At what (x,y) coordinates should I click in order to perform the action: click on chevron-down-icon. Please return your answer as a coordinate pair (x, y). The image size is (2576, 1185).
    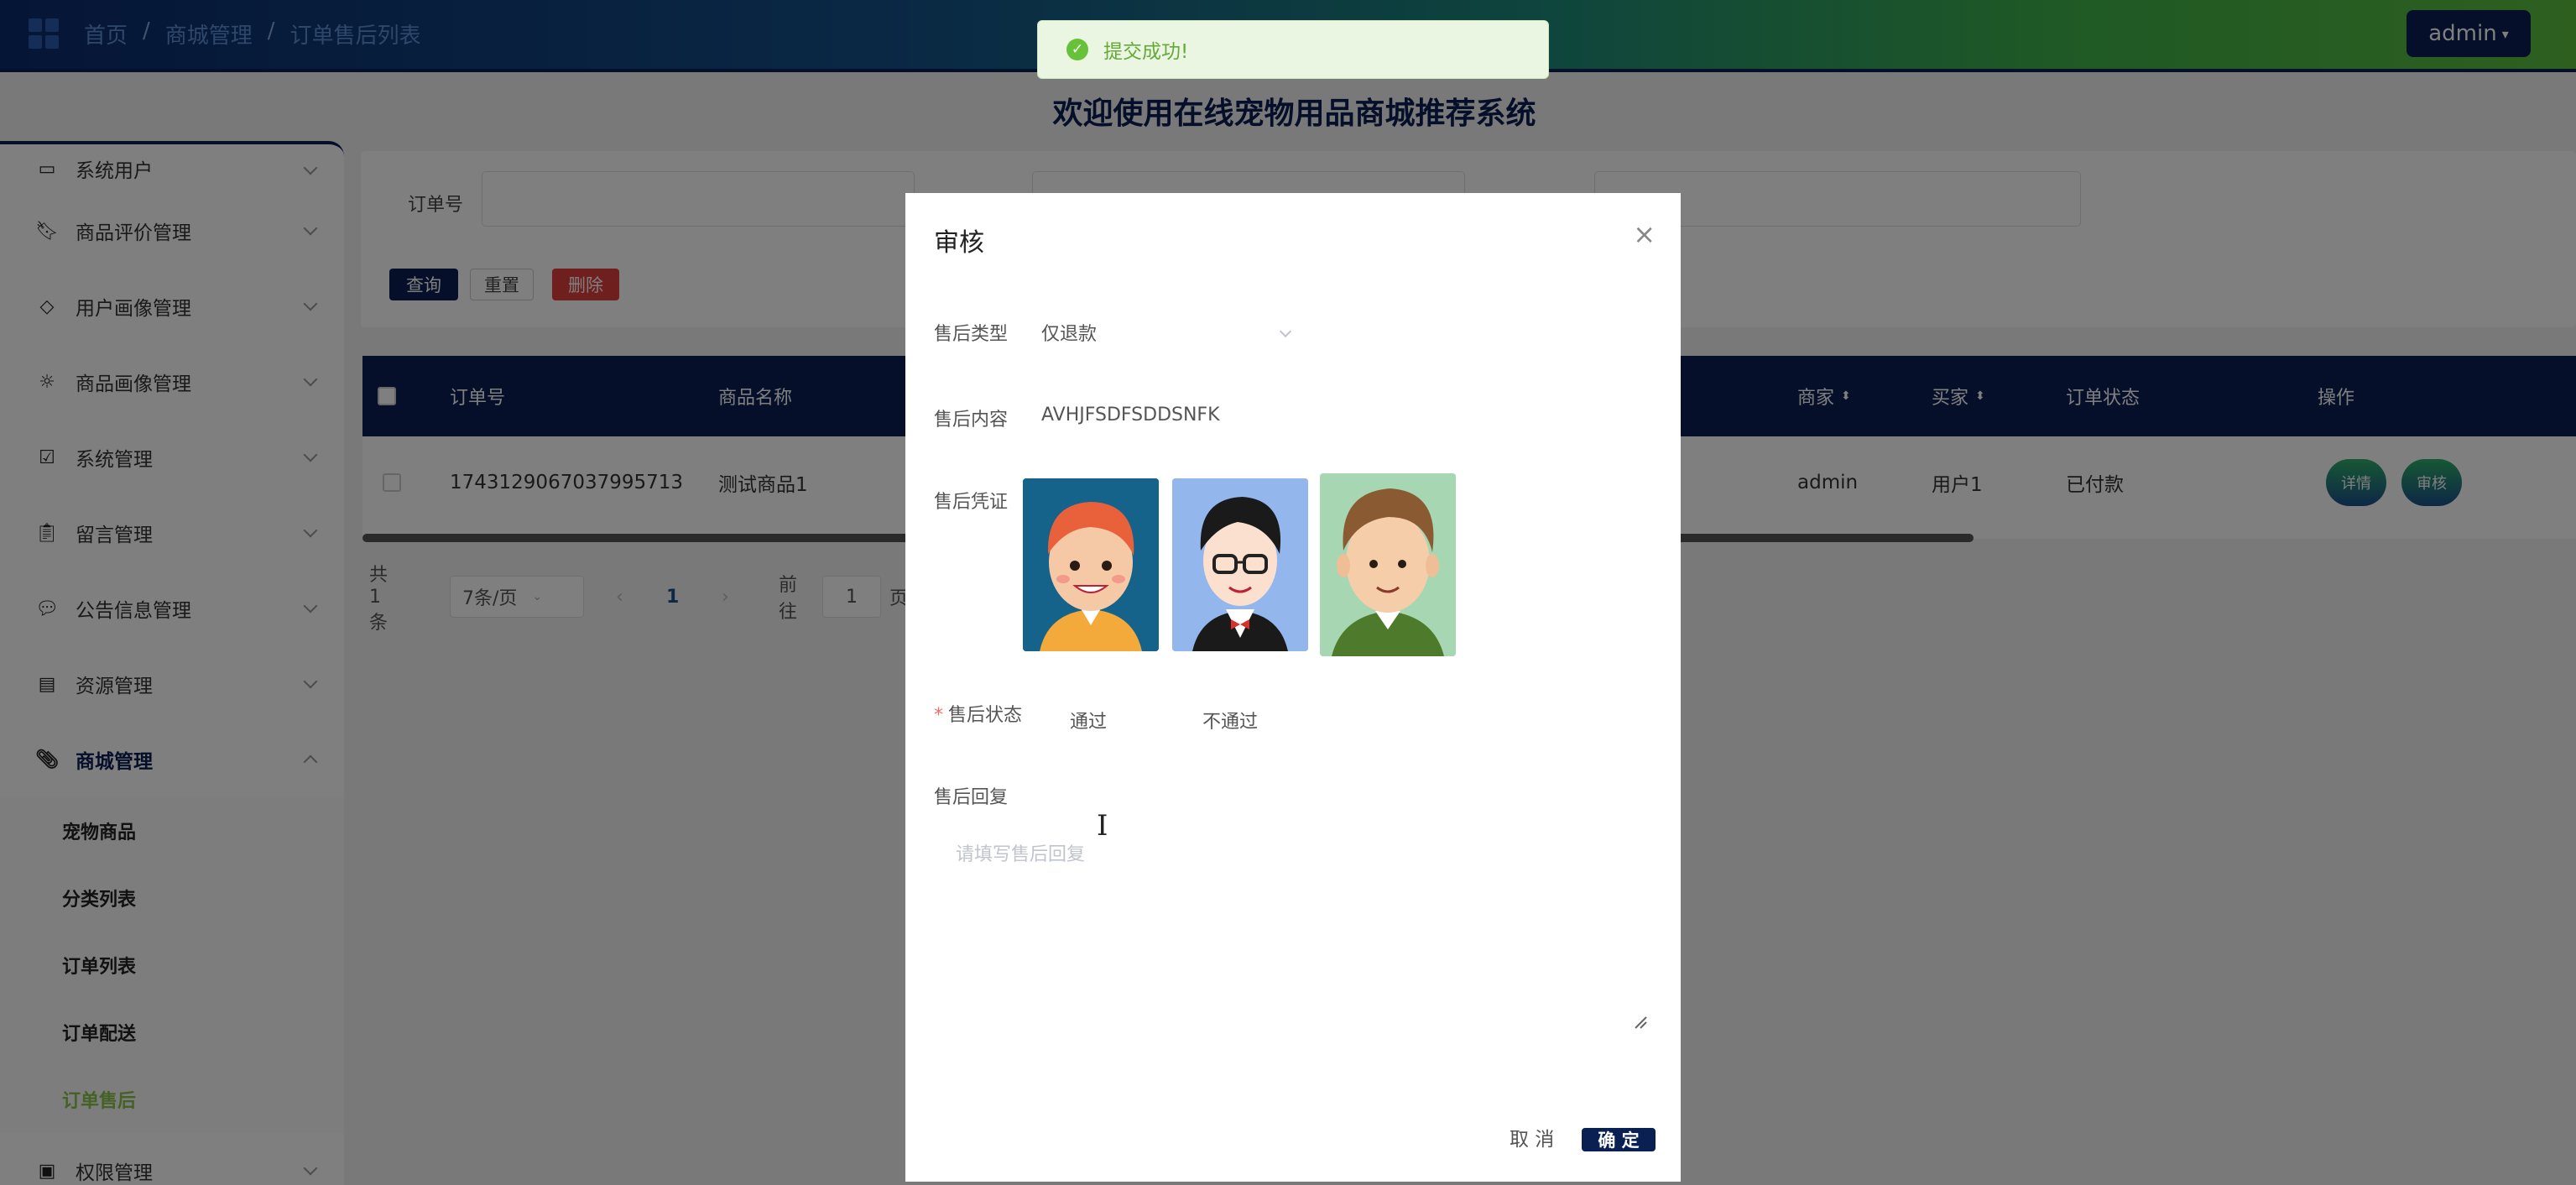
    Looking at the image, I should click on (1285, 331).